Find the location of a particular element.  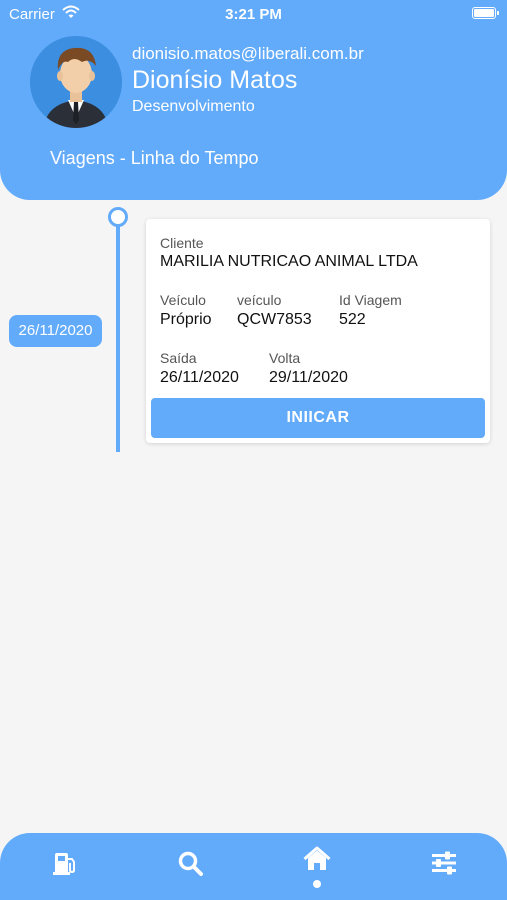

start-trip-button: INIICAR is located at coordinates (318, 418).